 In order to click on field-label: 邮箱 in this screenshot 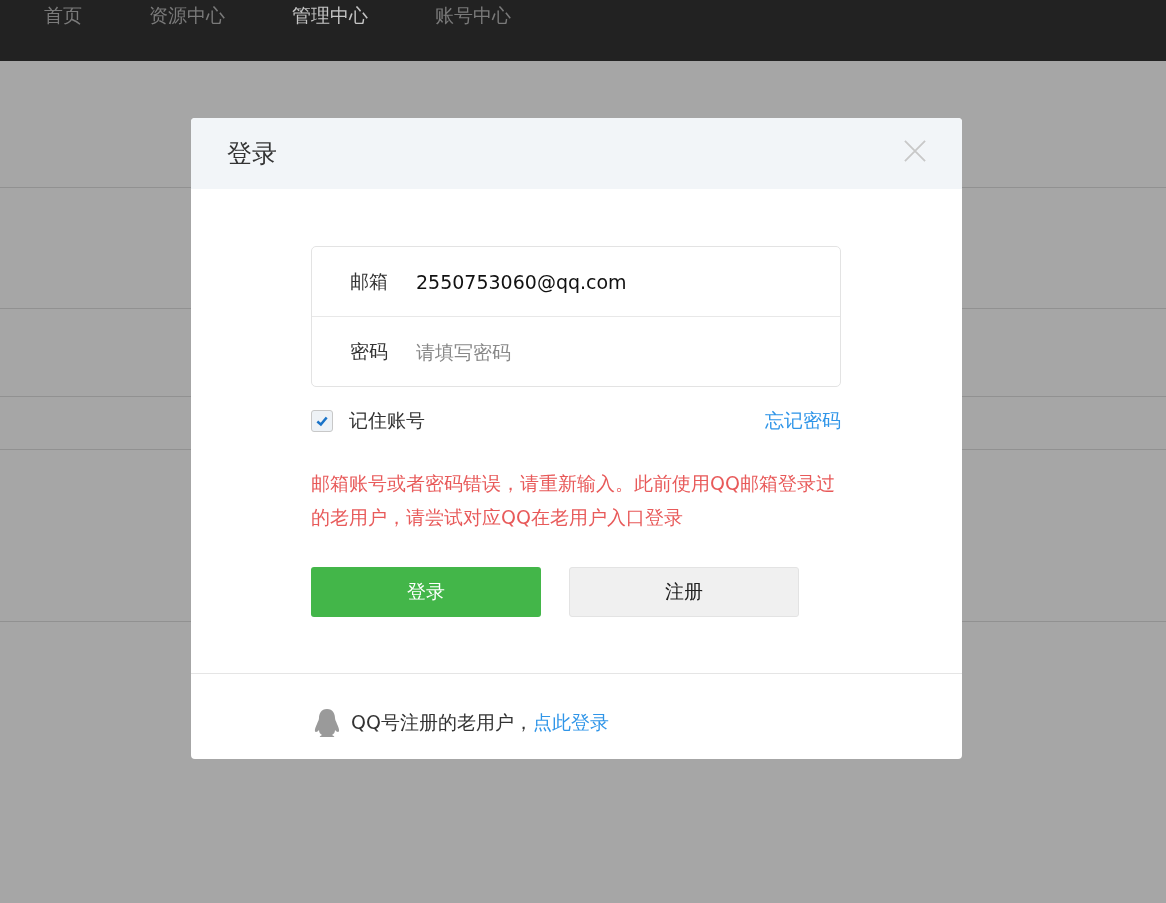, I will do `click(369, 281)`.